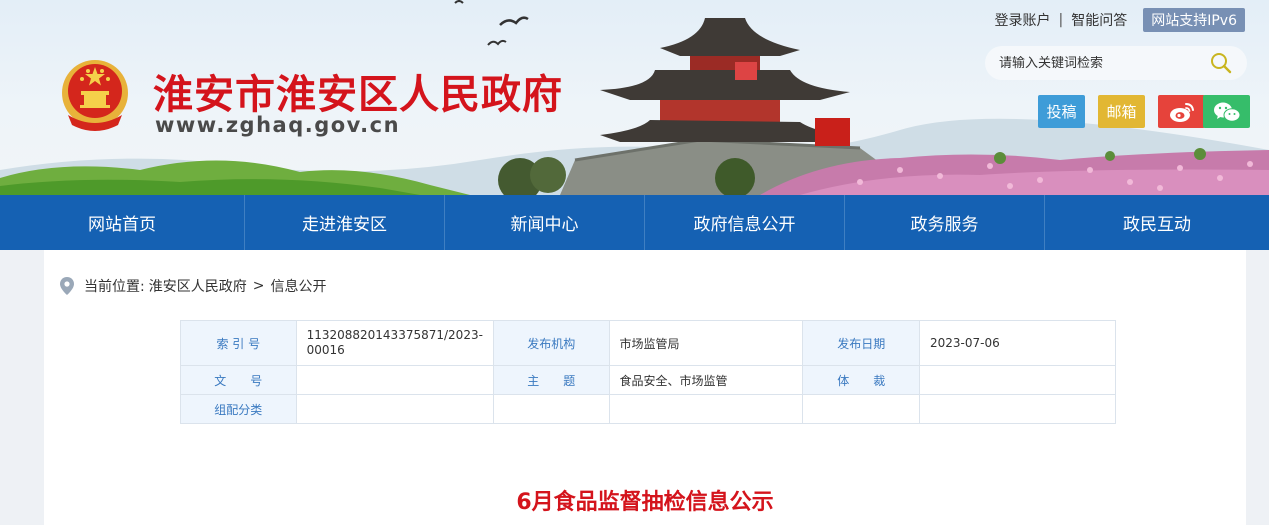 Image resolution: width=1269 pixels, height=525 pixels. What do you see at coordinates (198, 286) in the screenshot?
I see `breadcrumb-home-link: 淮安区人民政府` at bounding box center [198, 286].